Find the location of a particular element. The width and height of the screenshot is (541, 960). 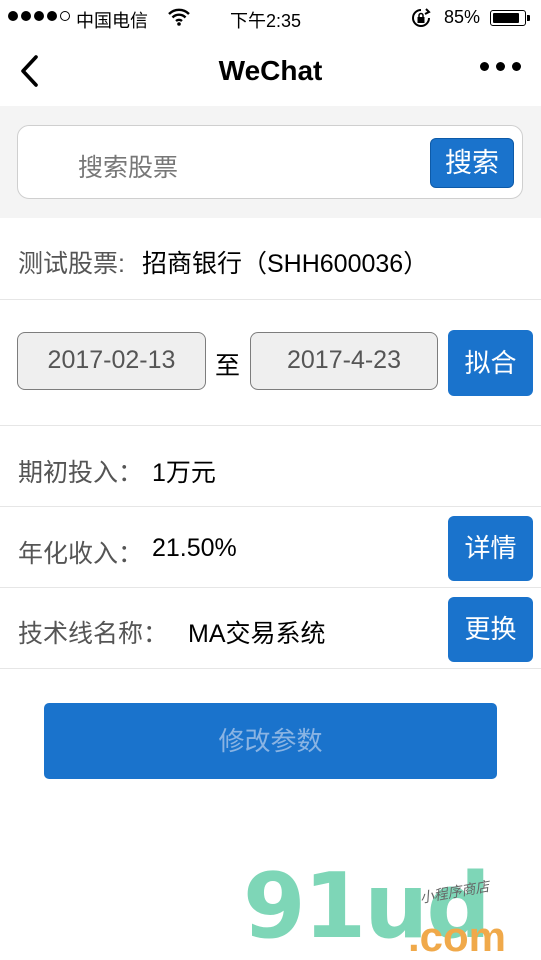

start-date-picker: 2017-02-13 is located at coordinates (111, 361).